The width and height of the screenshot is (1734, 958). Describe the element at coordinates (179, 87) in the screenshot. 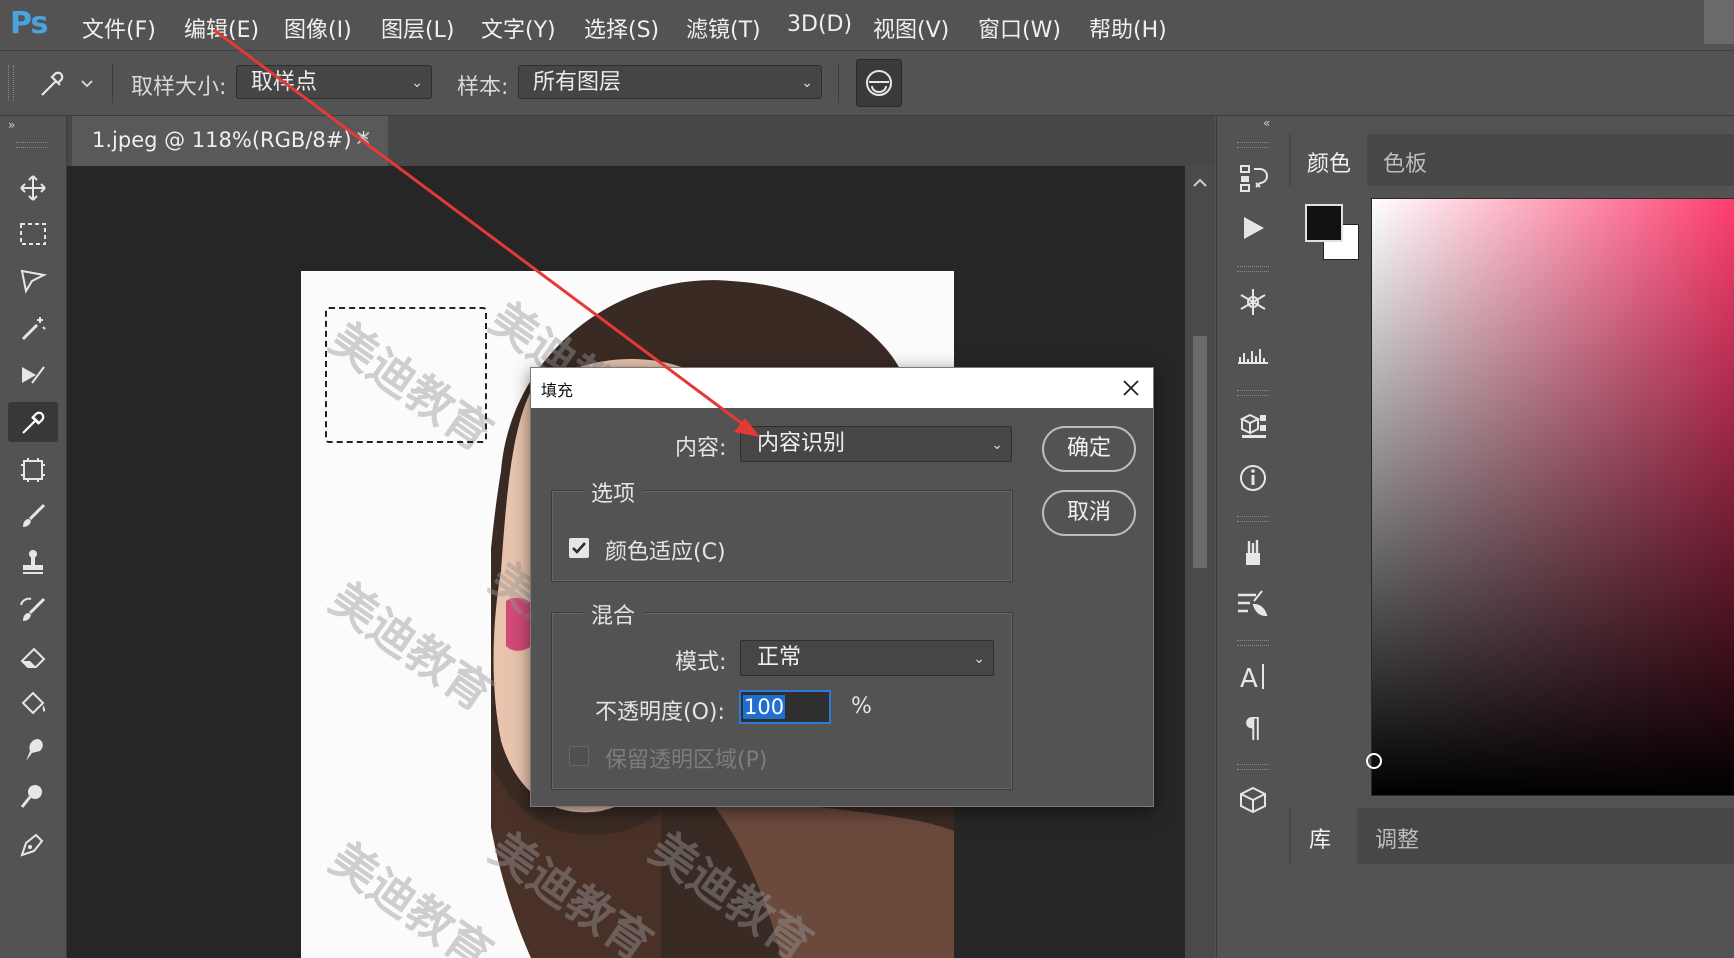

I see `sample-size-label: 取样大小:` at that location.